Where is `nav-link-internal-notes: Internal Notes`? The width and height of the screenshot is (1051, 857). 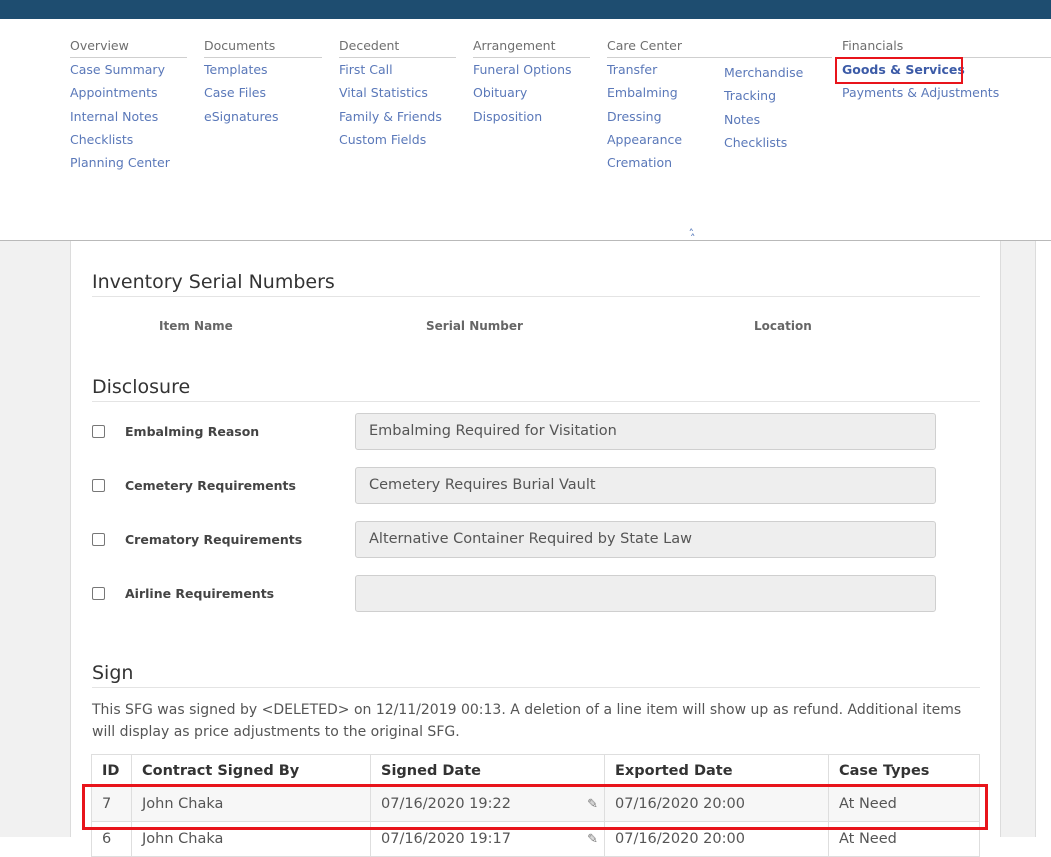
nav-link-internal-notes: Internal Notes is located at coordinates (128, 116).